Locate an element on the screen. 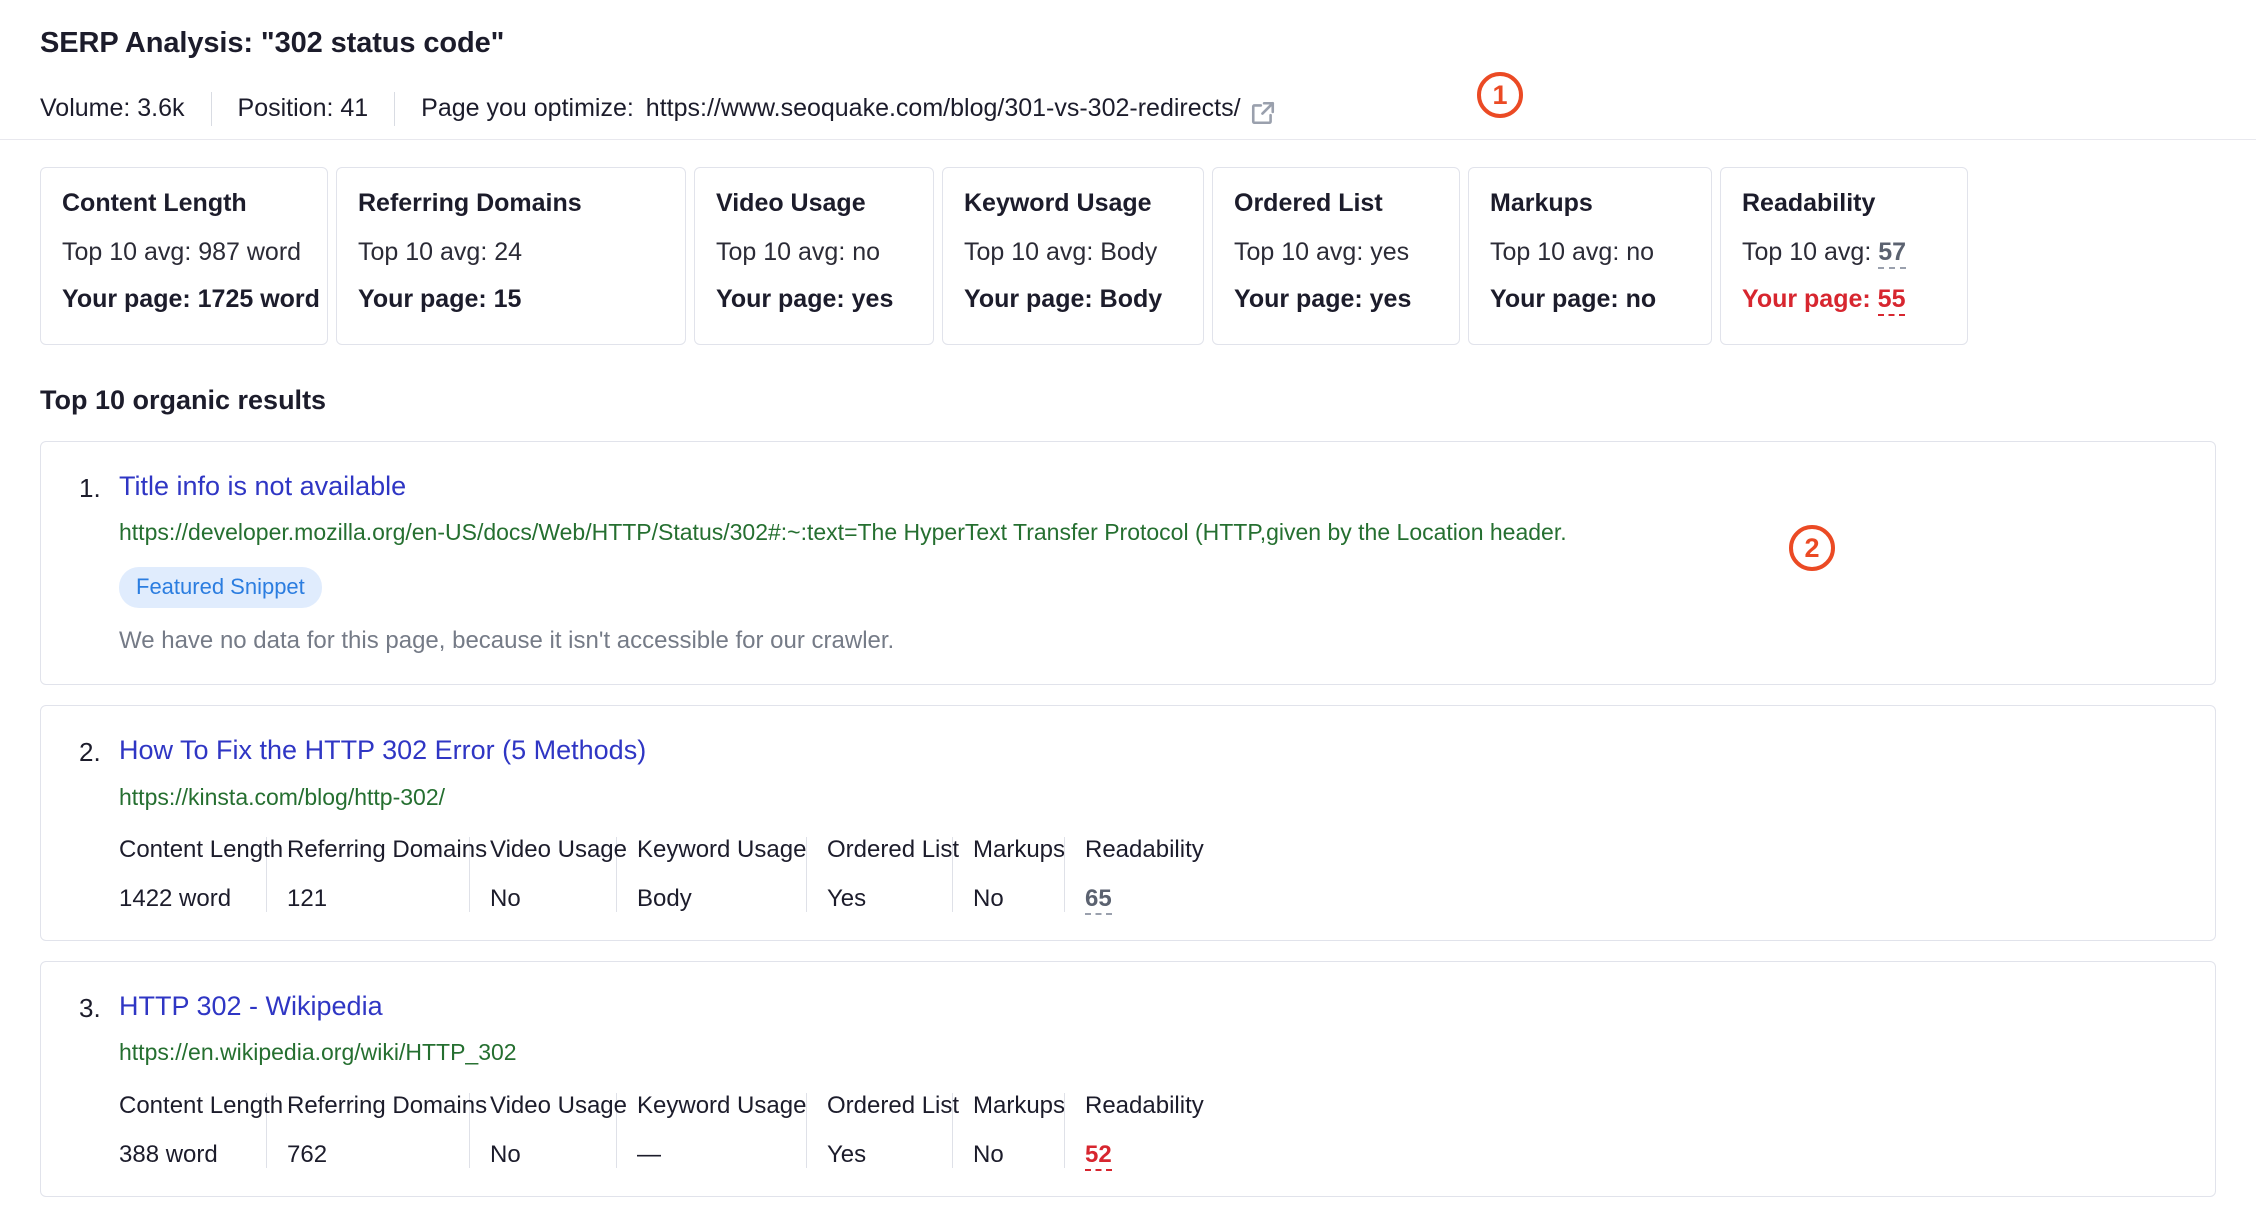 This screenshot has height=1218, width=2256. metric-value: 388 word is located at coordinates (168, 1154).